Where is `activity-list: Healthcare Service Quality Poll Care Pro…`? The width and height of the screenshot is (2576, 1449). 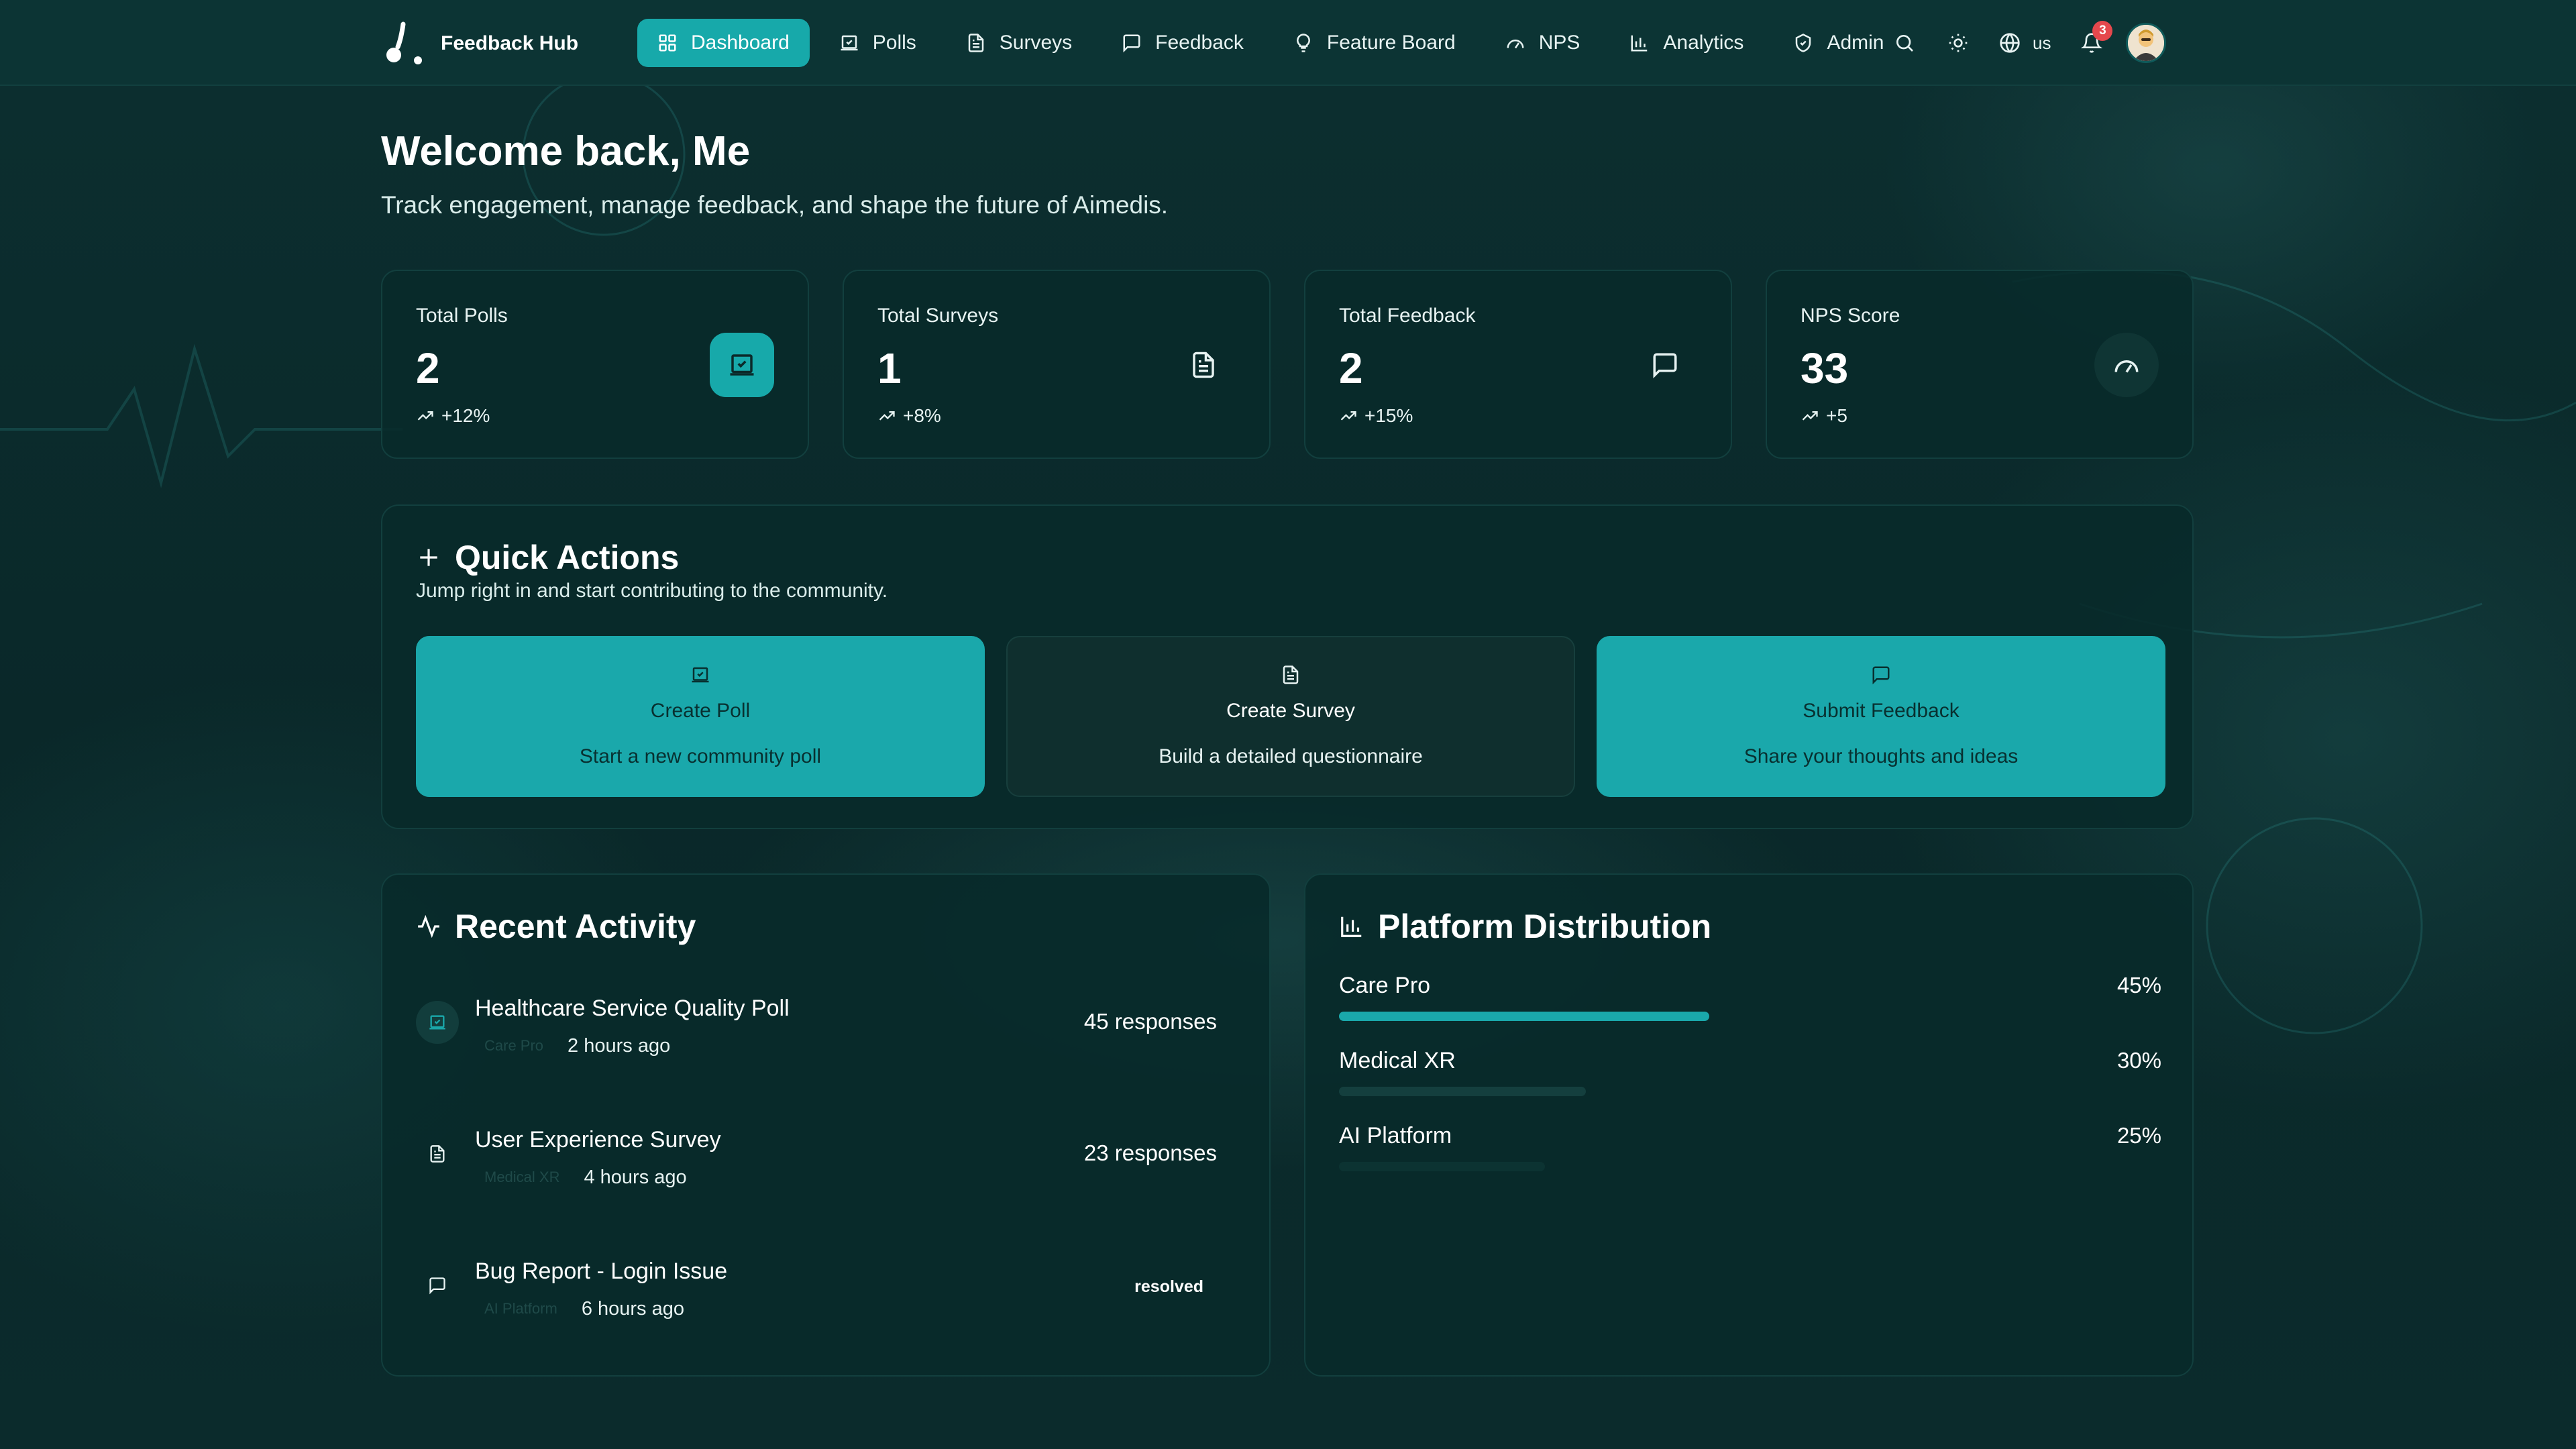 activity-list: Healthcare Service Quality Poll Care Pro… is located at coordinates (827, 1179).